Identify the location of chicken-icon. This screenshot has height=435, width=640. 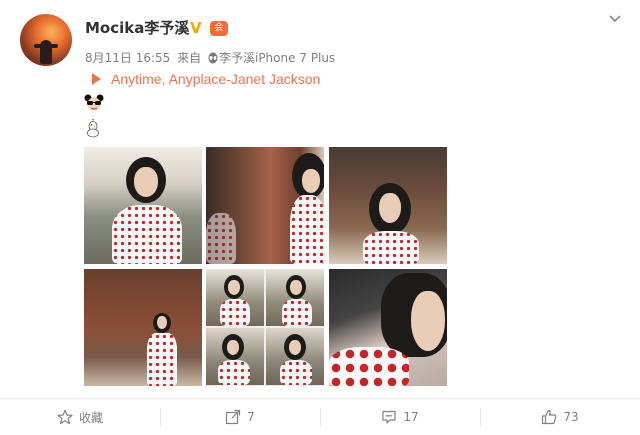
(93, 128).